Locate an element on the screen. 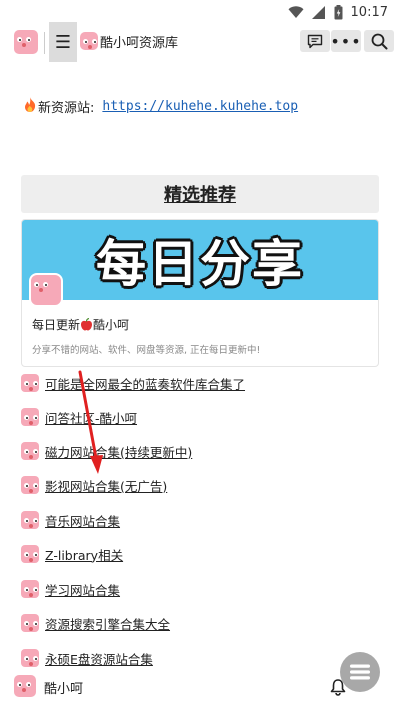 The height and width of the screenshot is (712, 400). user-name: 酷小呵 is located at coordinates (63, 687).